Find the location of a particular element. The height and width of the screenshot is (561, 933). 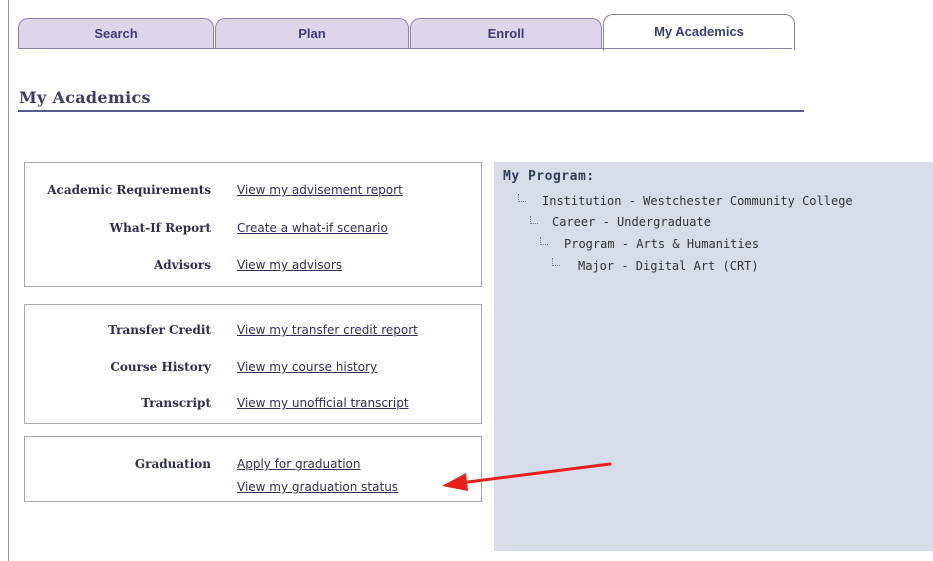

advisement-report-link: View my advisement report is located at coordinates (320, 190).